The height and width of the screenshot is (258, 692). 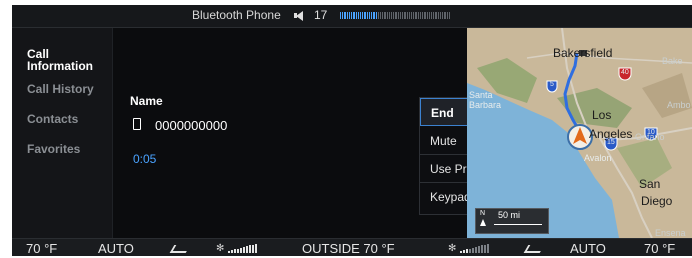 What do you see at coordinates (60, 89) in the screenshot?
I see `sidebar-item-call-history: Call History` at bounding box center [60, 89].